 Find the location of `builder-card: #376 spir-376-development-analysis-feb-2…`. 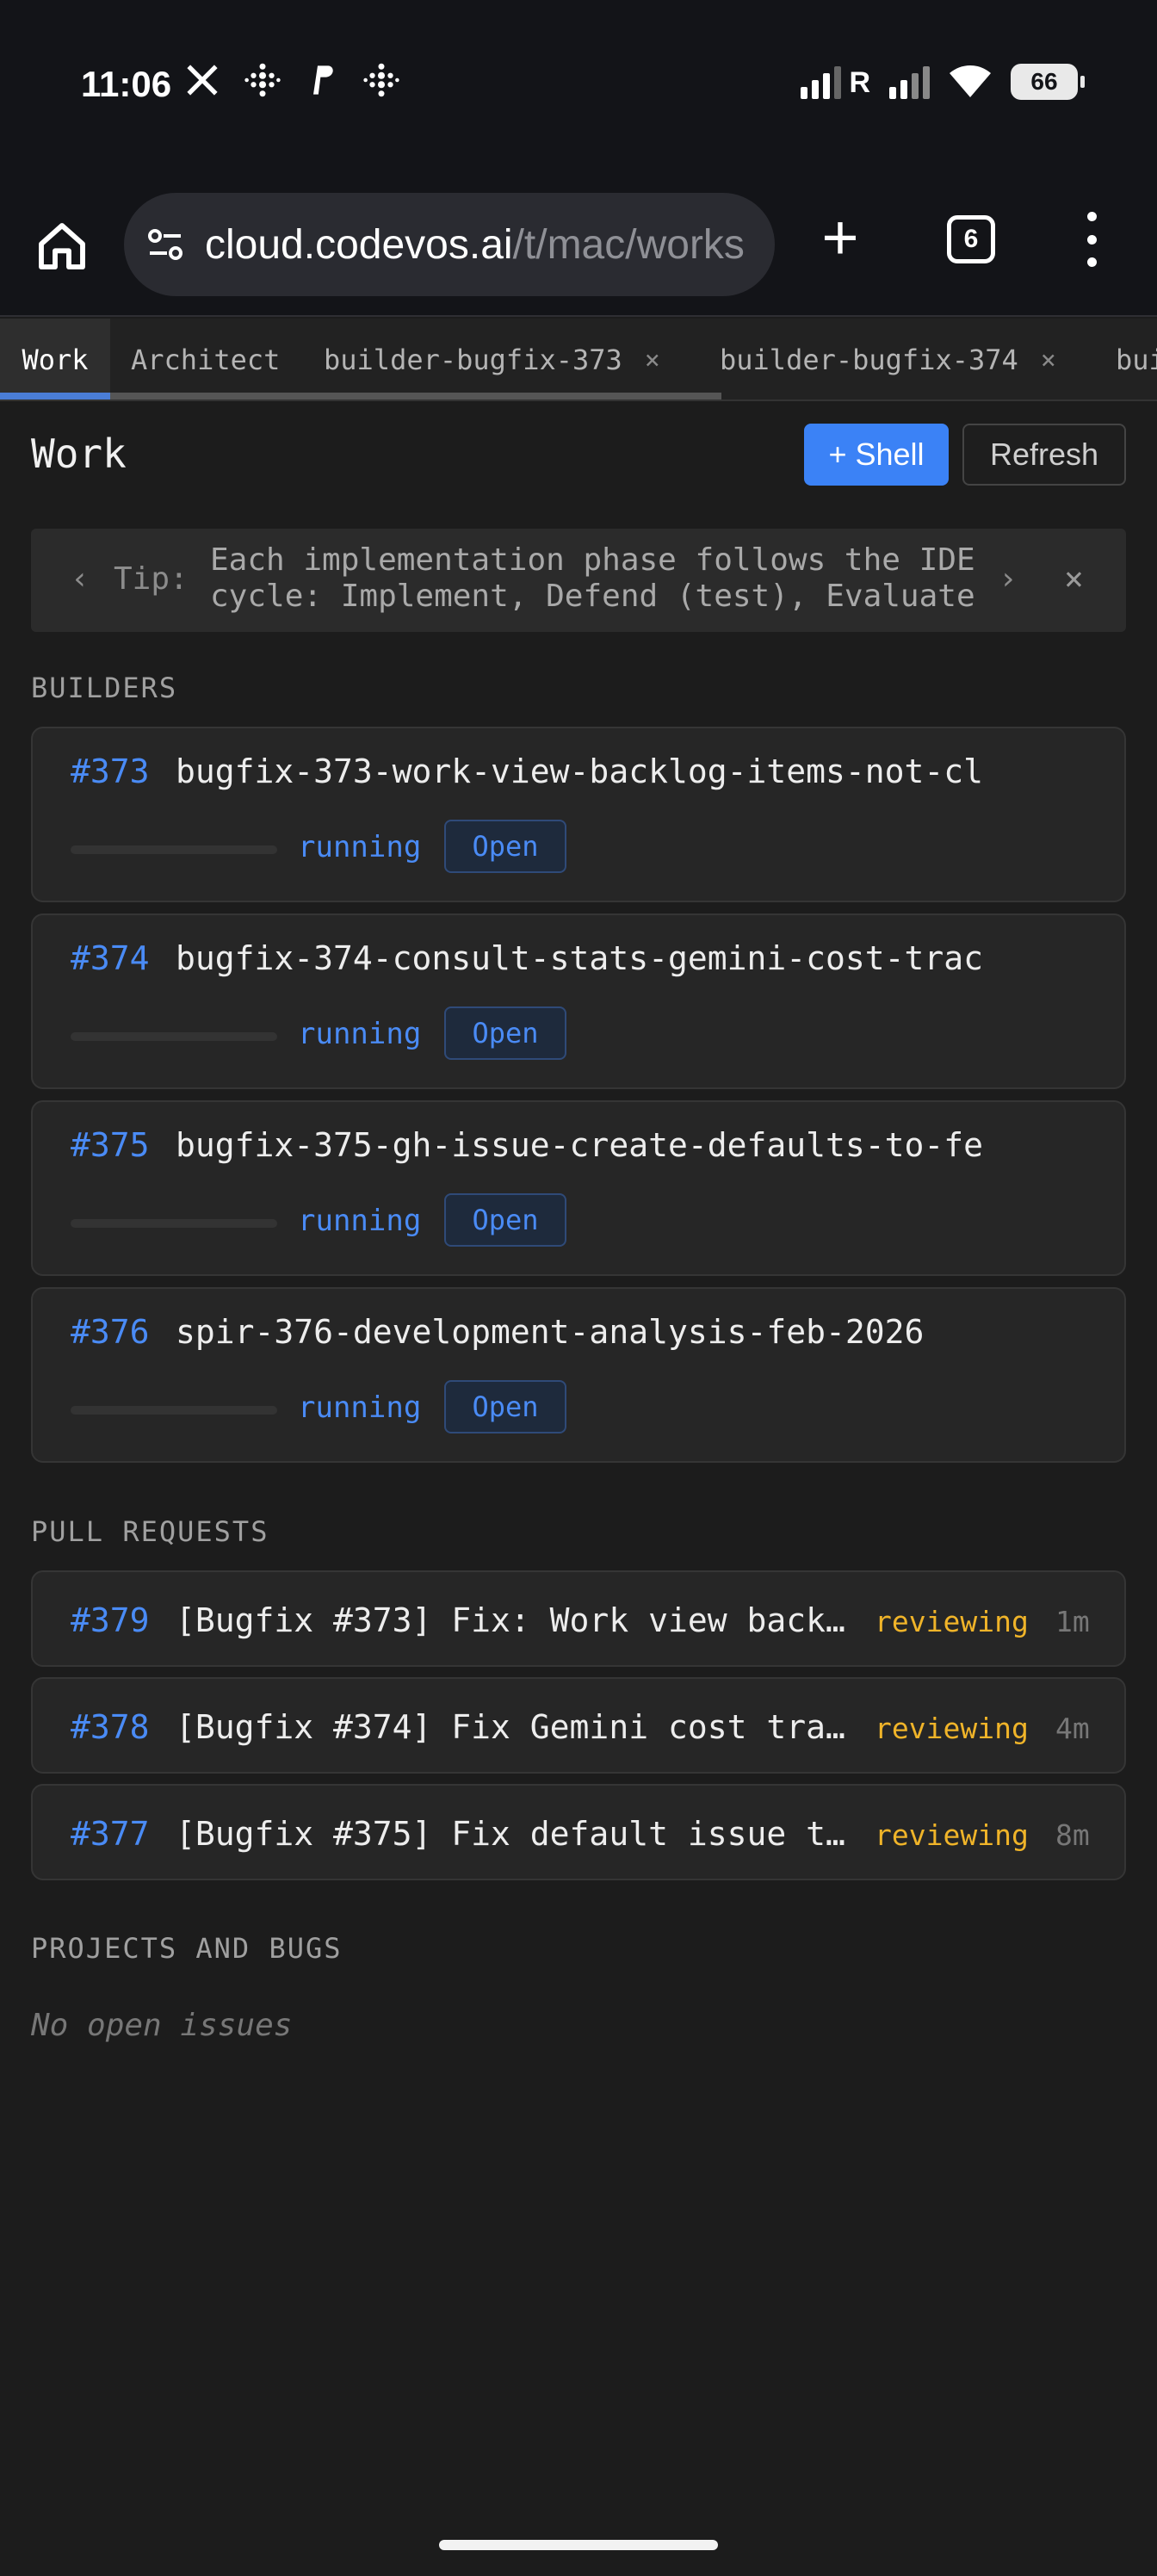

builder-card: #376 spir-376-development-analysis-feb-2… is located at coordinates (579, 1375).